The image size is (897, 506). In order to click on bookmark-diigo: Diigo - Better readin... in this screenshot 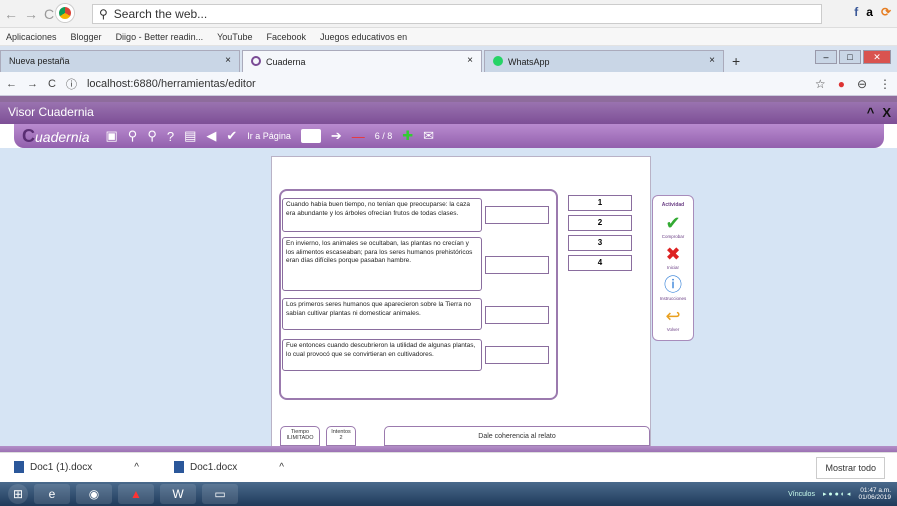, I will do `click(160, 37)`.